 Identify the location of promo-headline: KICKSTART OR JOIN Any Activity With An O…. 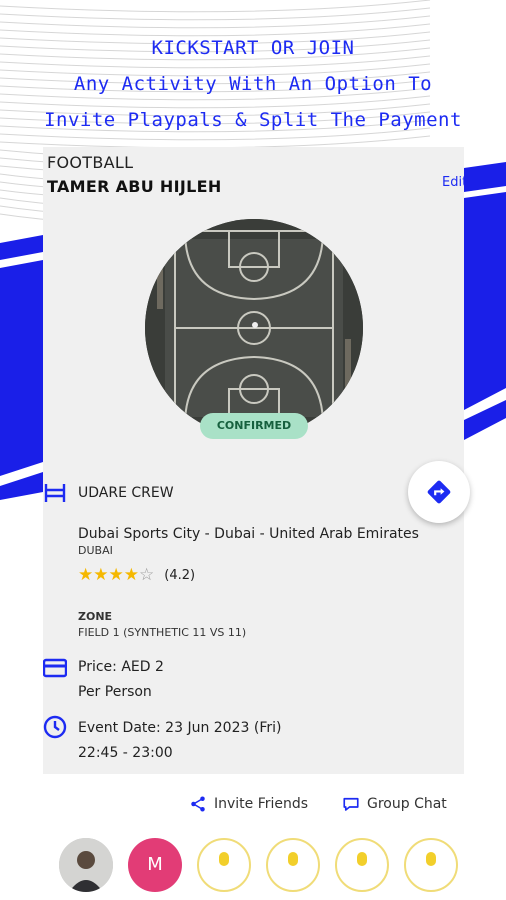
(253, 84).